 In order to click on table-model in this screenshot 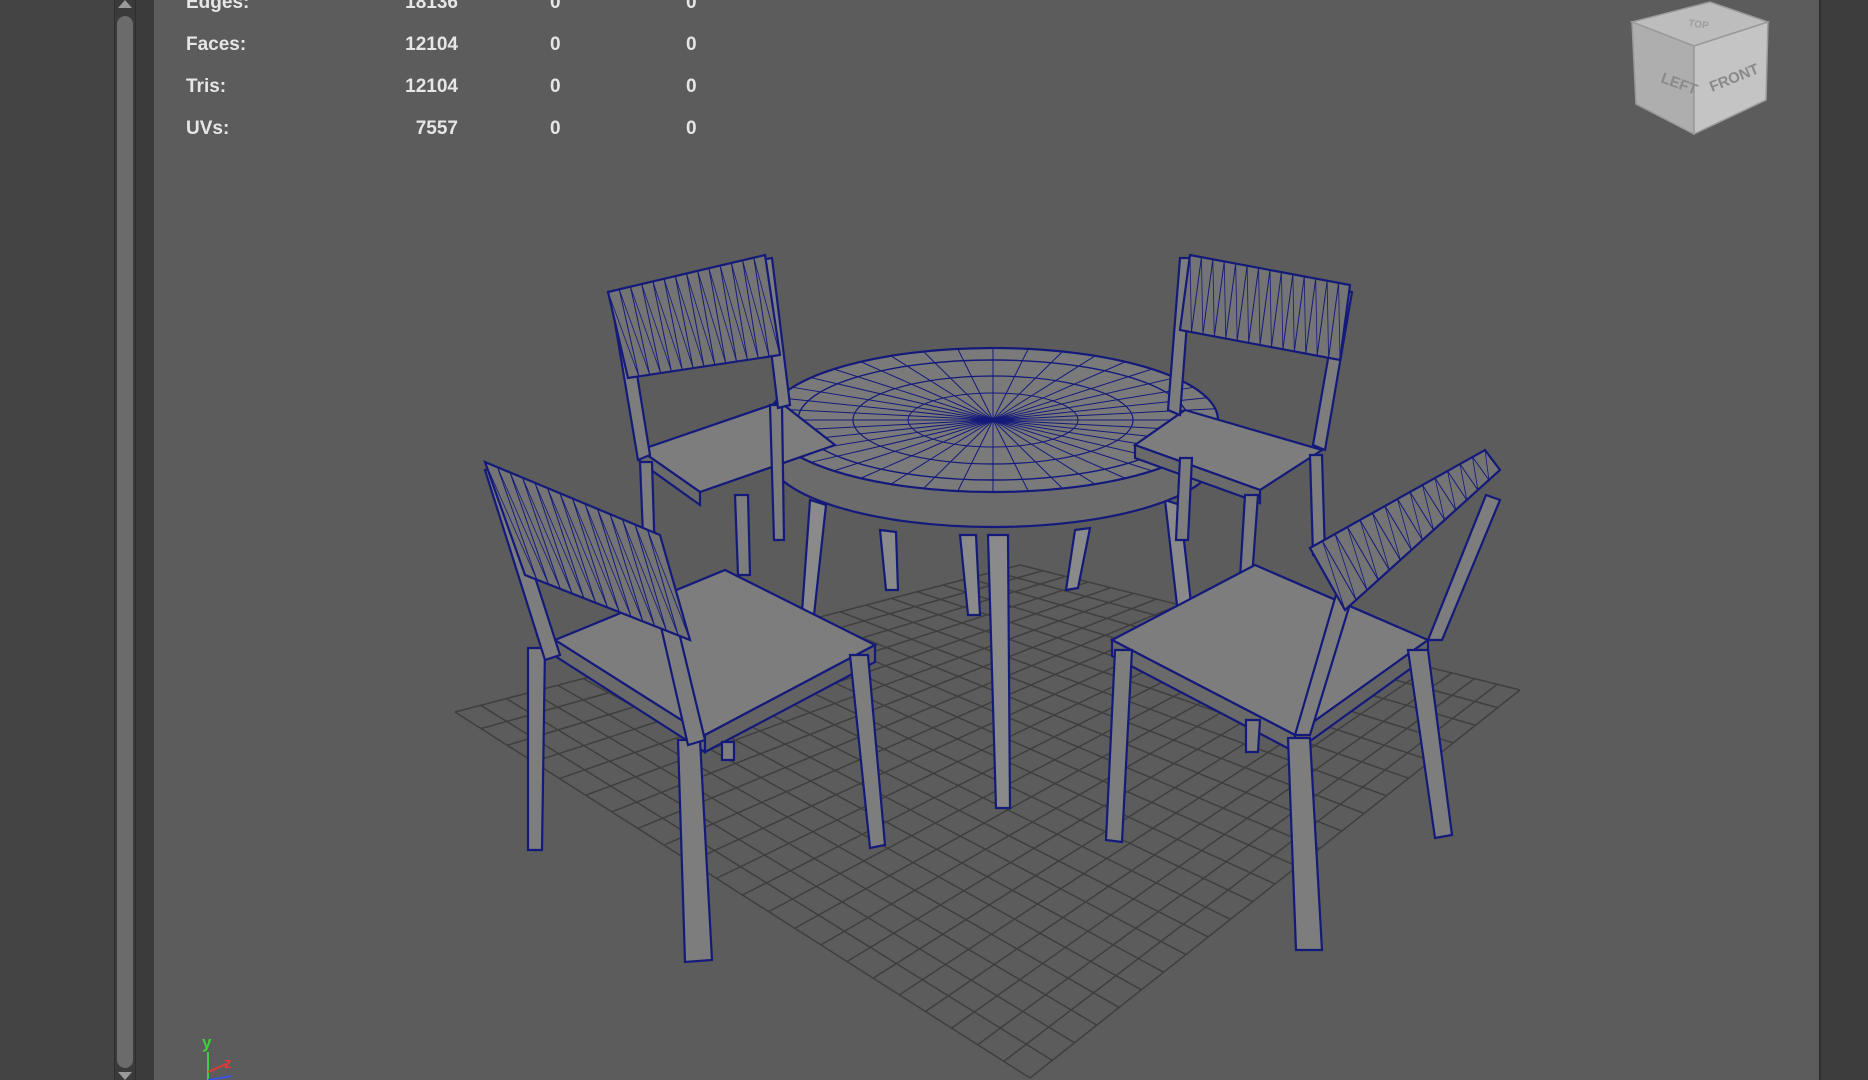, I will do `click(993, 578)`.